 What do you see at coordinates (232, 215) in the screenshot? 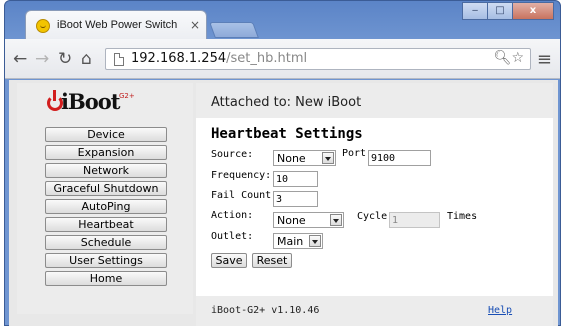
I see `action-label: Action:` at bounding box center [232, 215].